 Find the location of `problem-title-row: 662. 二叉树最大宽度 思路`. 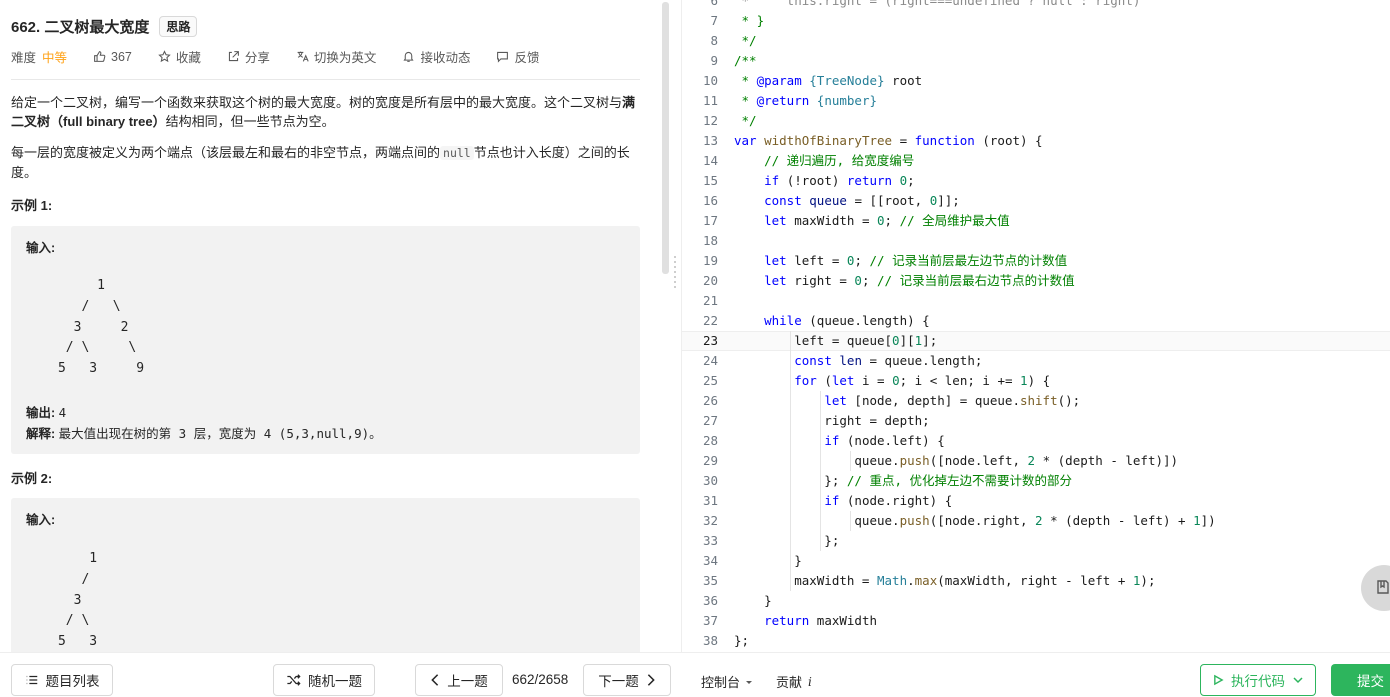

problem-title-row: 662. 二叉树最大宽度 思路 is located at coordinates (104, 26).